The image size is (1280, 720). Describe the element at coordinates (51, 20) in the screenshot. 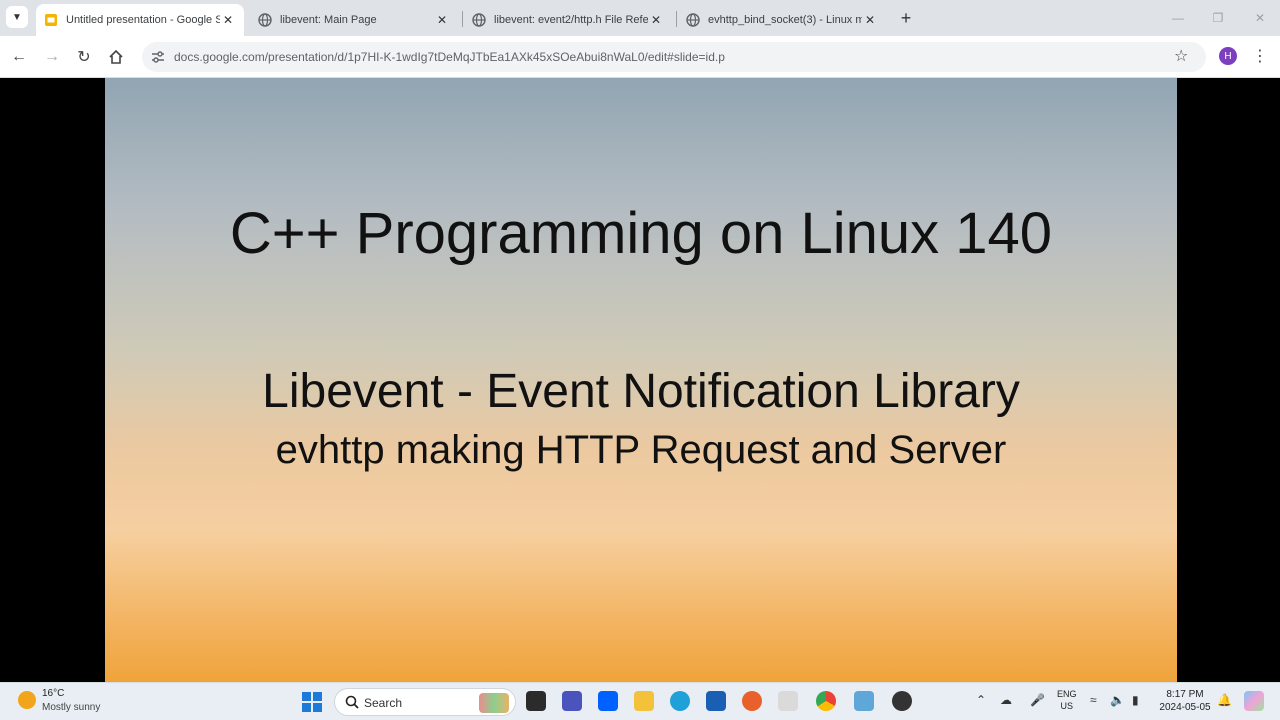

I see `google-slides-icon` at that location.